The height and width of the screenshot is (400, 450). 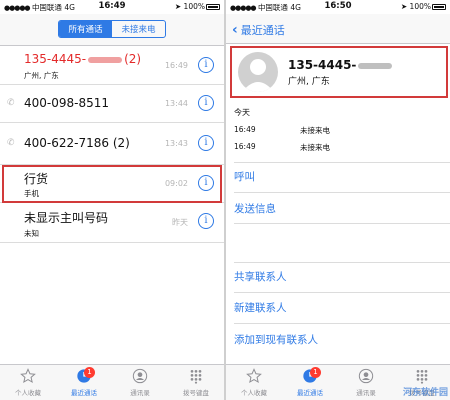 What do you see at coordinates (338, 7) in the screenshot?
I see `status-bar: ●●●●● 中国联通 4G 16:50 ➤ 100%` at bounding box center [338, 7].